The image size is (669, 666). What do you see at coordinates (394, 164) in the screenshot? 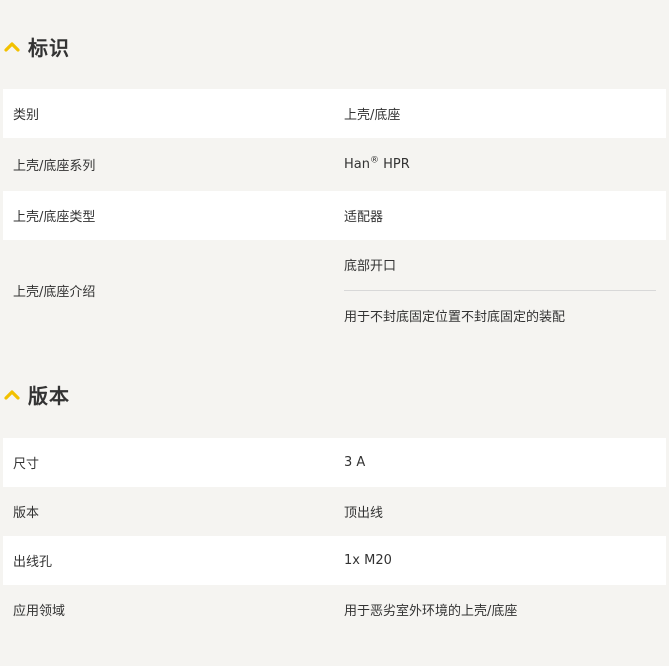
I see `value-tail: HPR` at bounding box center [394, 164].